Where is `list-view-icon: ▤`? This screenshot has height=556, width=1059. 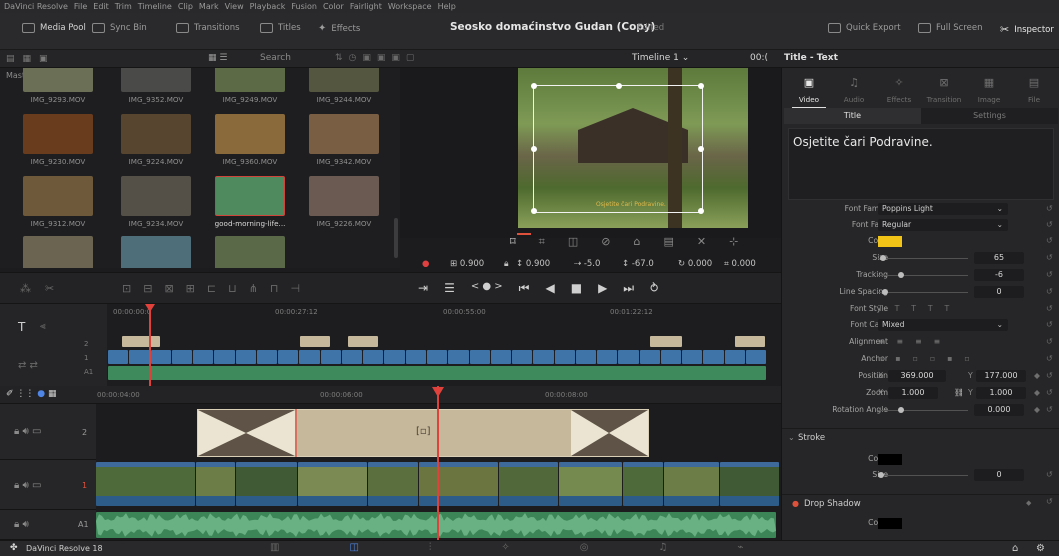 list-view-icon: ▤ is located at coordinates (10, 59).